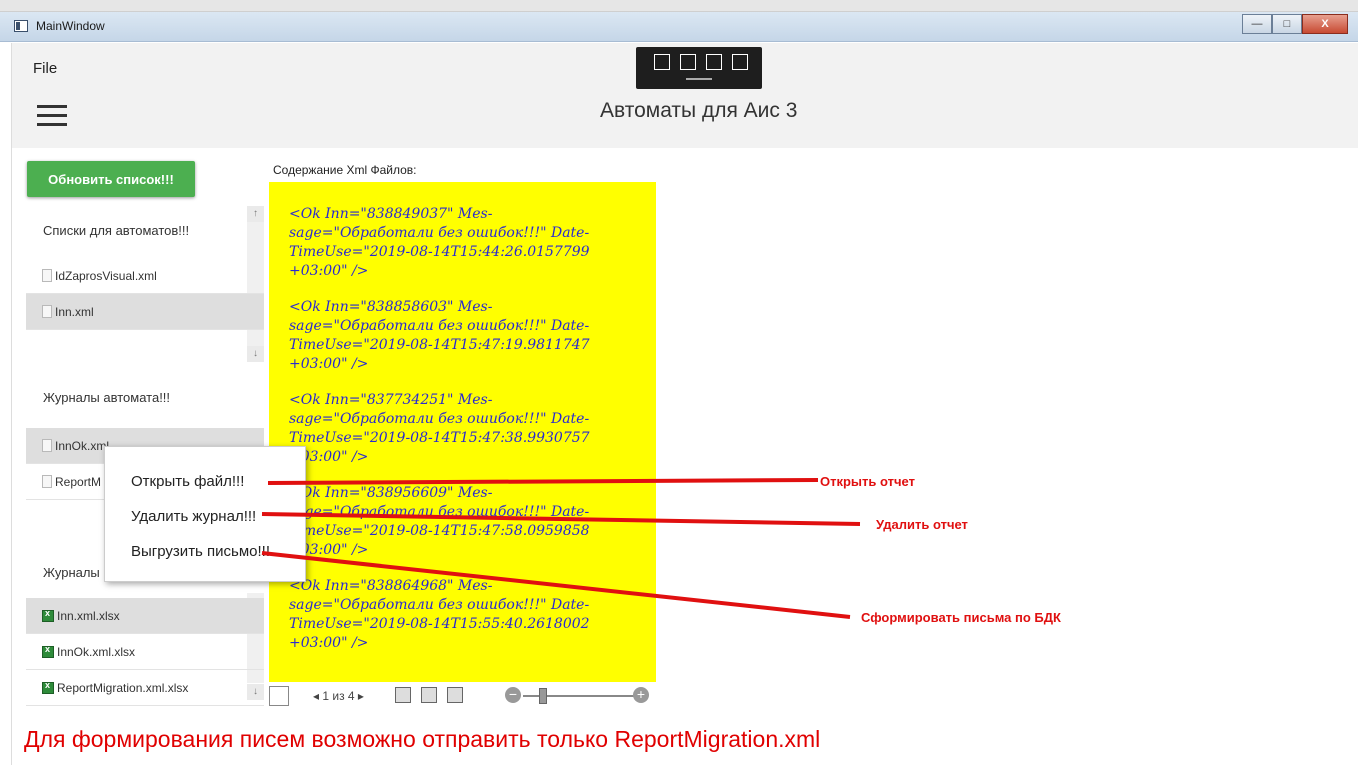 The height and width of the screenshot is (765, 1358). What do you see at coordinates (193, 516) in the screenshot?
I see `context-delete-journal: Удалить журнал!!!` at bounding box center [193, 516].